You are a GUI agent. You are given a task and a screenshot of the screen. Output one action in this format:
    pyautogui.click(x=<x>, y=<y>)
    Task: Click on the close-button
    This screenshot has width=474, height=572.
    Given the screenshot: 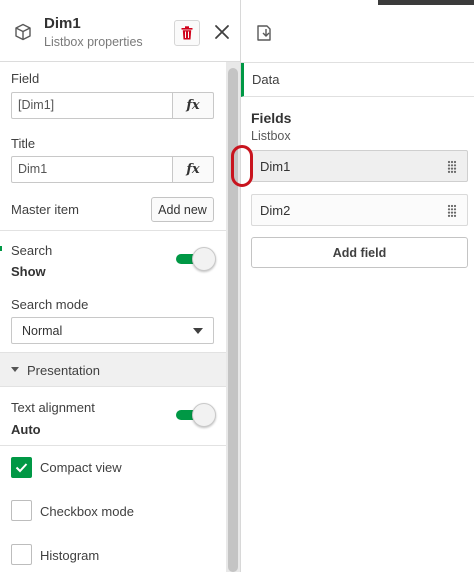 What is the action you would take?
    pyautogui.click(x=222, y=32)
    